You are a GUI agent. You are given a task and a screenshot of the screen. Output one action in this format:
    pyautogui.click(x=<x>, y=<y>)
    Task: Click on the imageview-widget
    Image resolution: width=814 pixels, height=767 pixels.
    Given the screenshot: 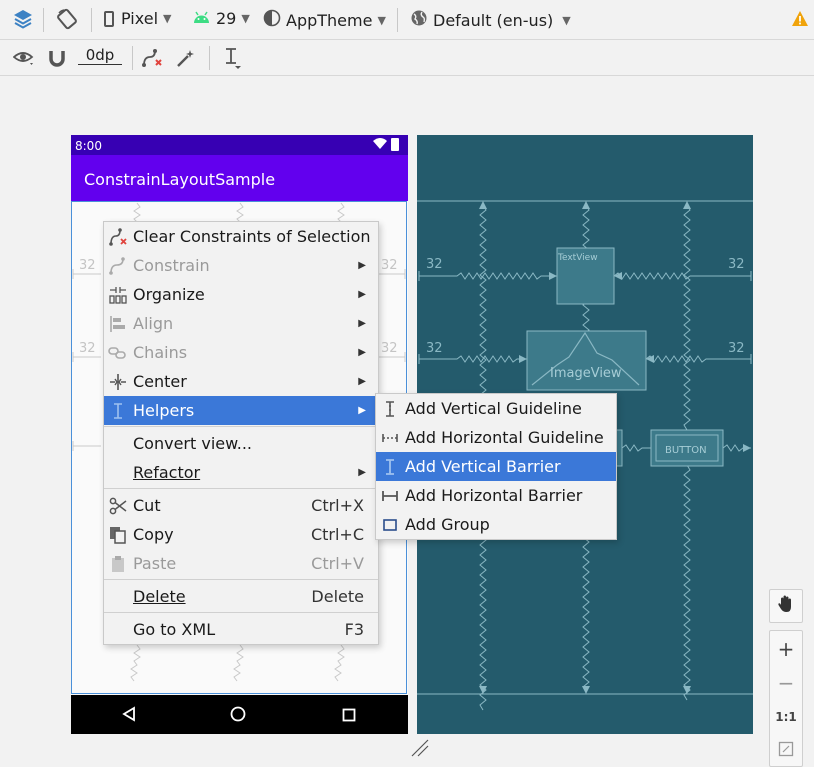 What is the action you would take?
    pyautogui.click(x=586, y=360)
    